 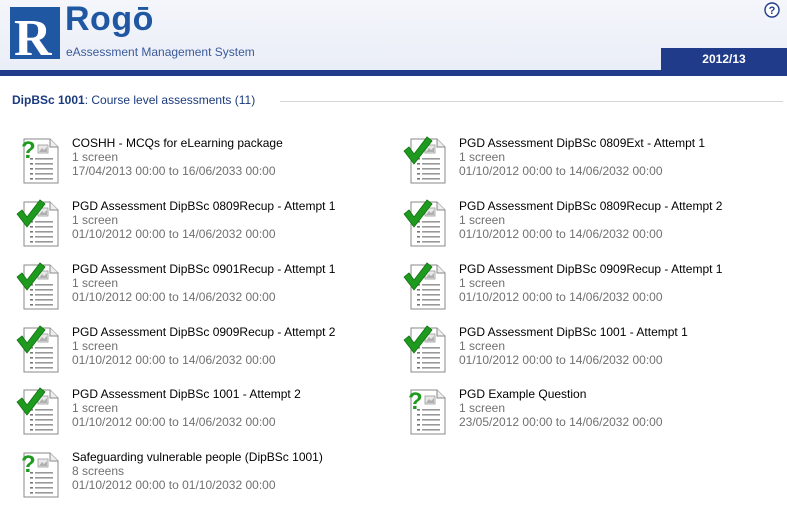 What do you see at coordinates (170, 100) in the screenshot?
I see `section-title-text: : Course level assessments (11)` at bounding box center [170, 100].